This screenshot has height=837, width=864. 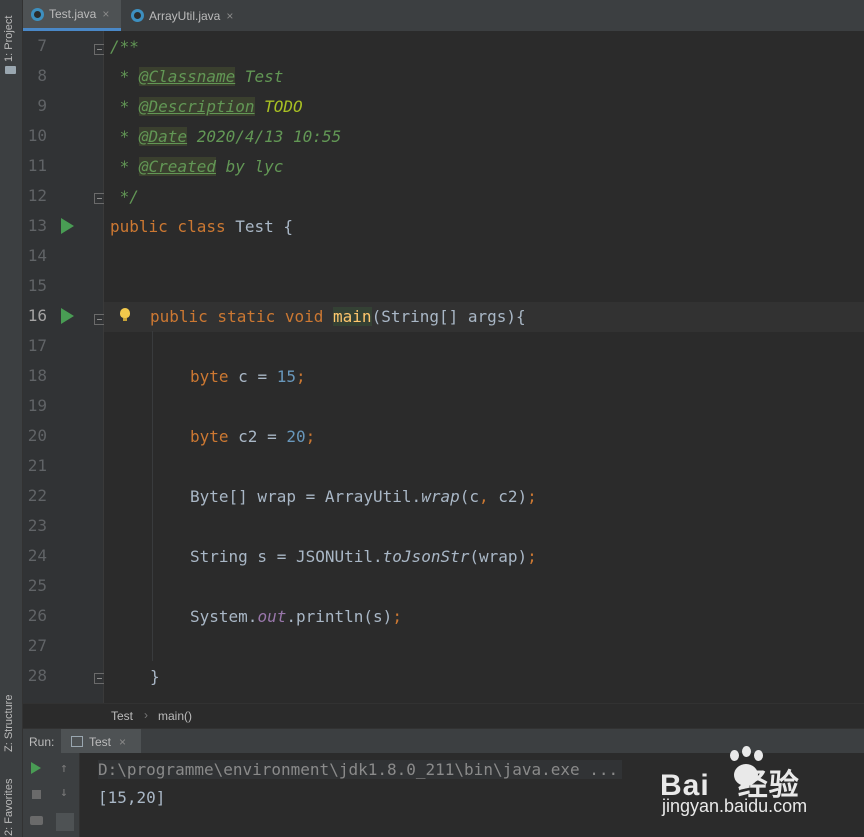 I want to click on run-label: Run:, so click(x=42, y=742).